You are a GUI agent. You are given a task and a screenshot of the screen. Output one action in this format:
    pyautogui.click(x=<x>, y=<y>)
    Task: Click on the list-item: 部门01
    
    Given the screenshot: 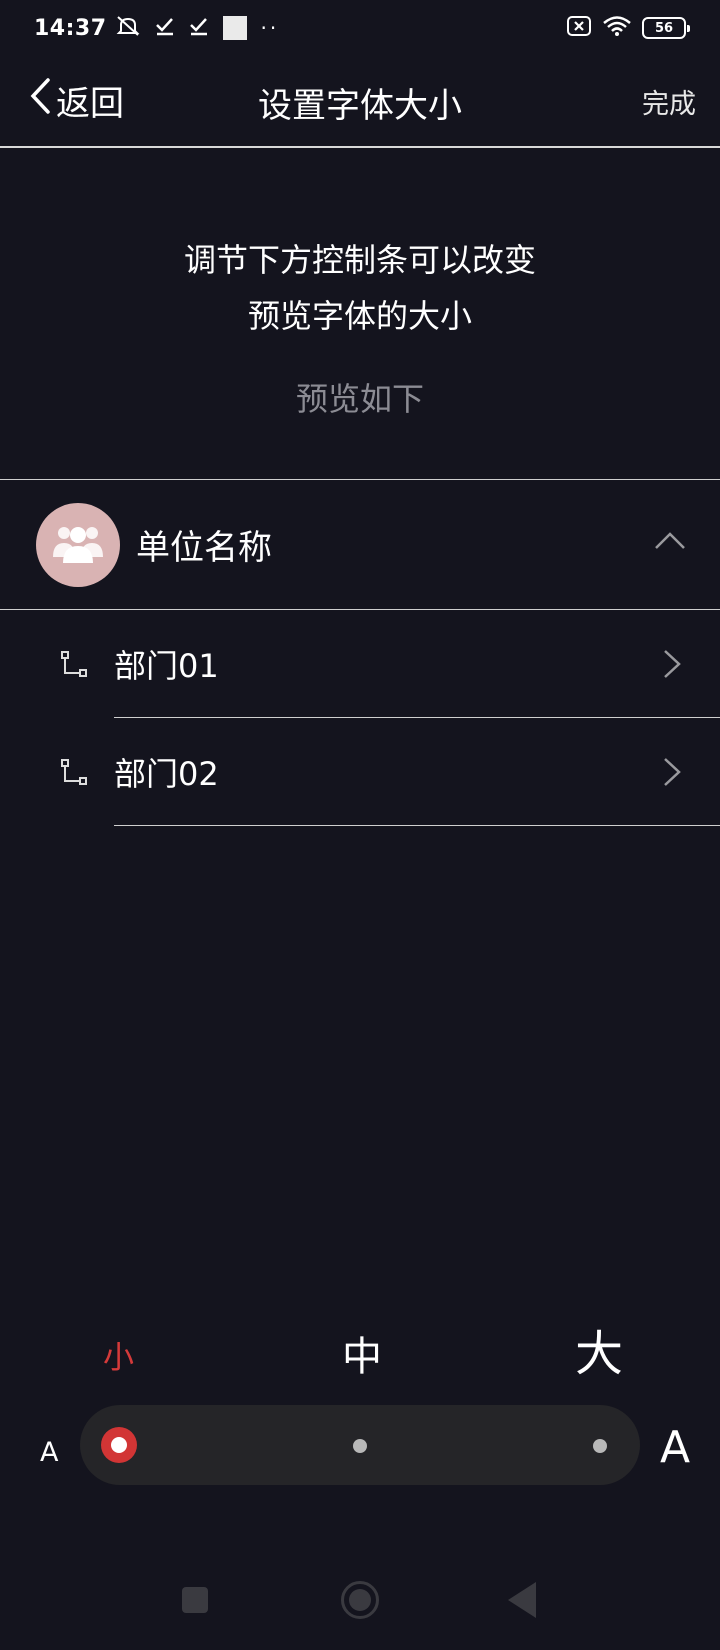 What is the action you would take?
    pyautogui.click(x=360, y=664)
    